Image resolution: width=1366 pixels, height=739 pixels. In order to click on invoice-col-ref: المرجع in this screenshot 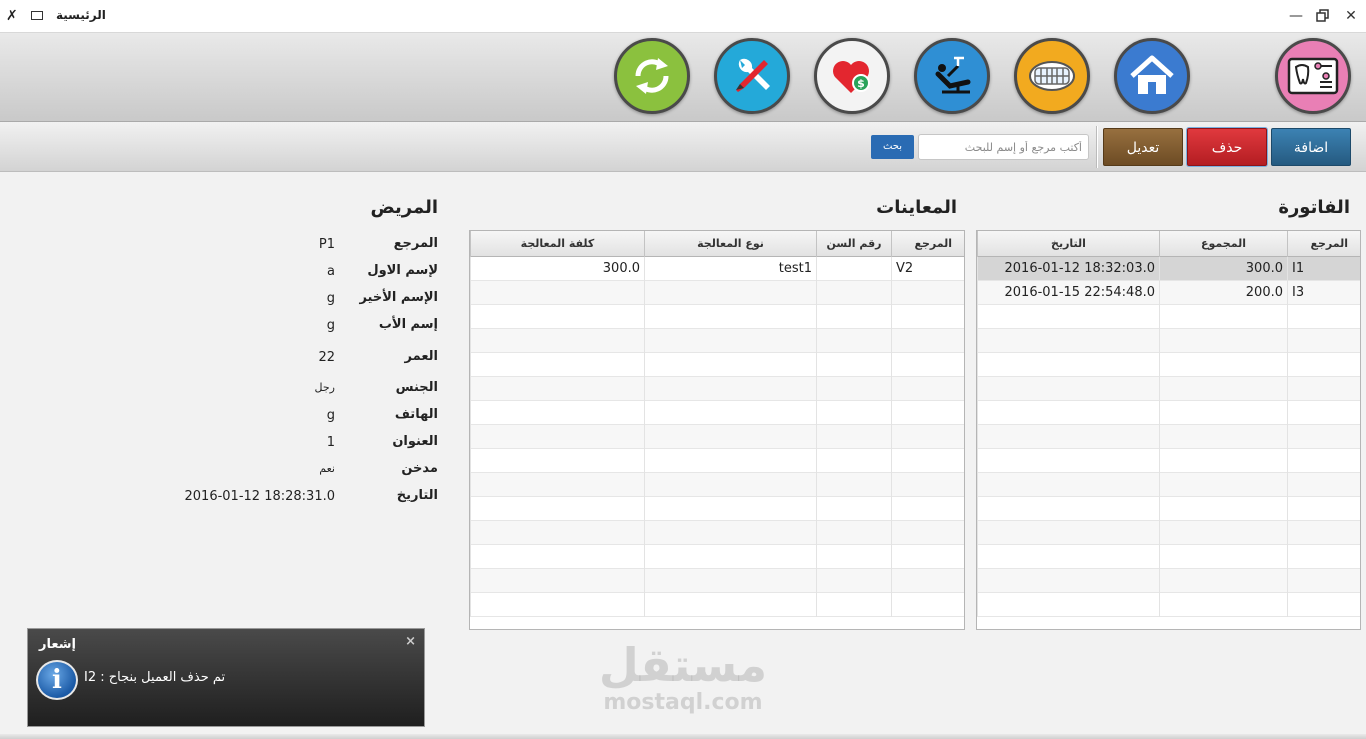, I will do `click(1323, 244)`.